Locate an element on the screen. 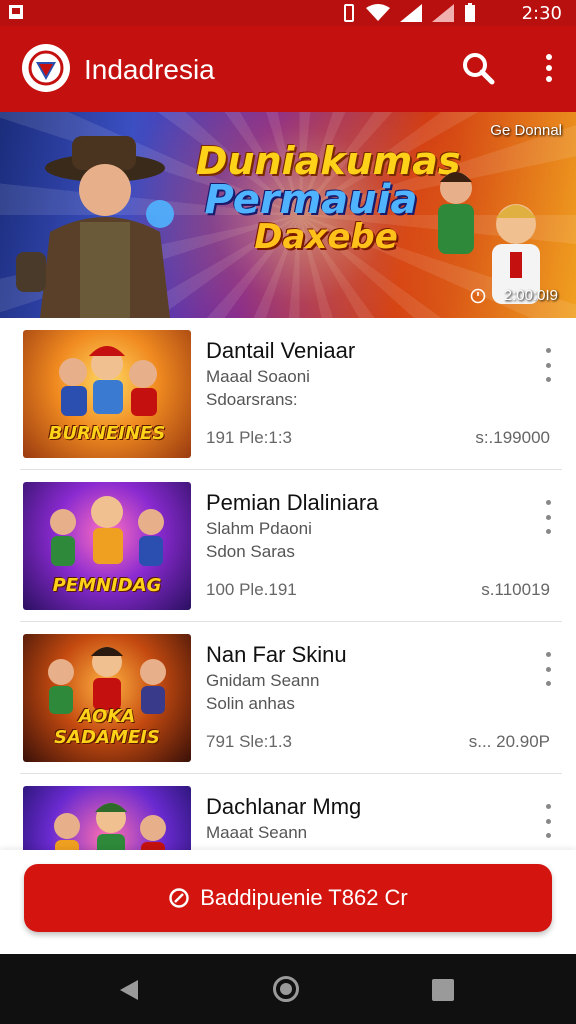 Image resolution: width=576 pixels, height=1024 pixels. recent-apps-icon is located at coordinates (443, 990).